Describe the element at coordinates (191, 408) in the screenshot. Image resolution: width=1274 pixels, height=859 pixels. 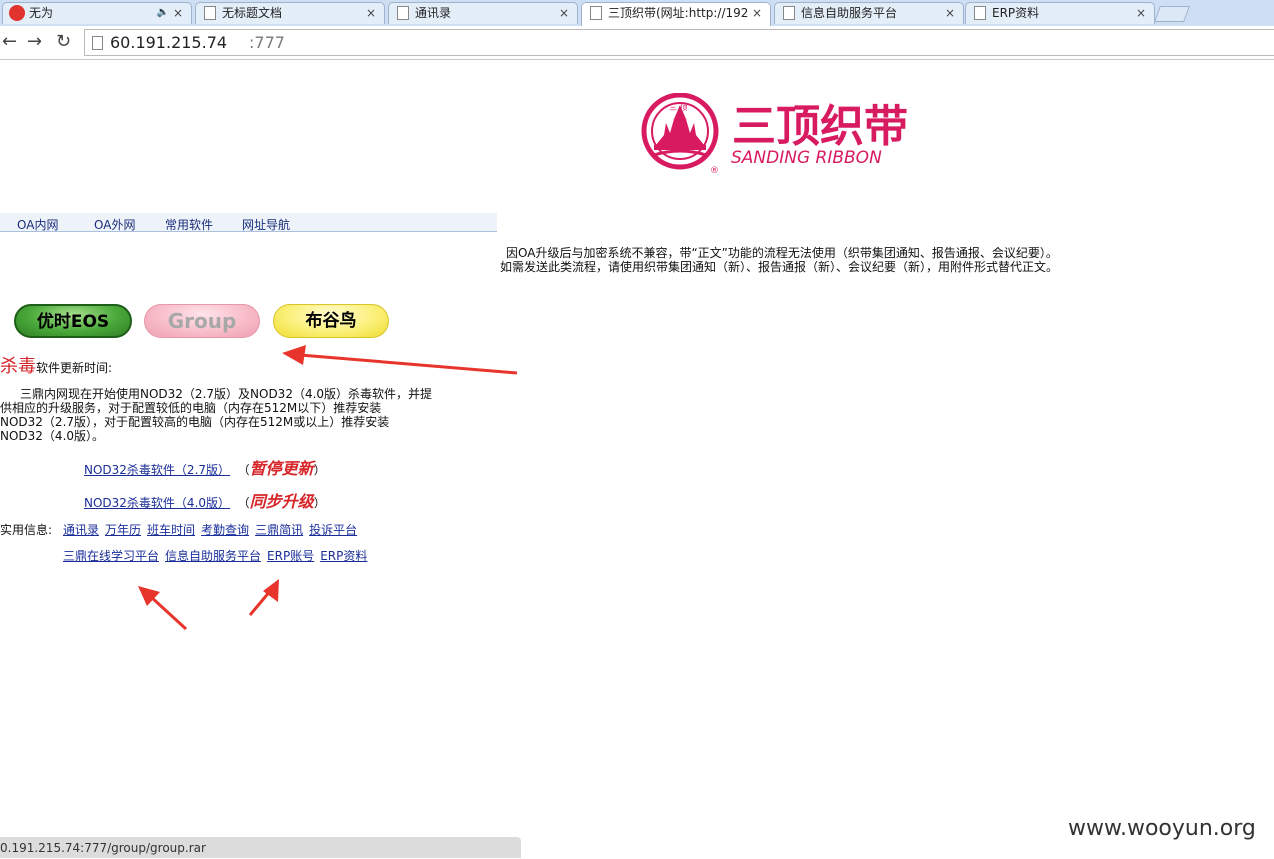
I see `desc-line: 供相应的升级服务，对于配置较低的电脑（内存在512M以下）推荐安装` at that location.